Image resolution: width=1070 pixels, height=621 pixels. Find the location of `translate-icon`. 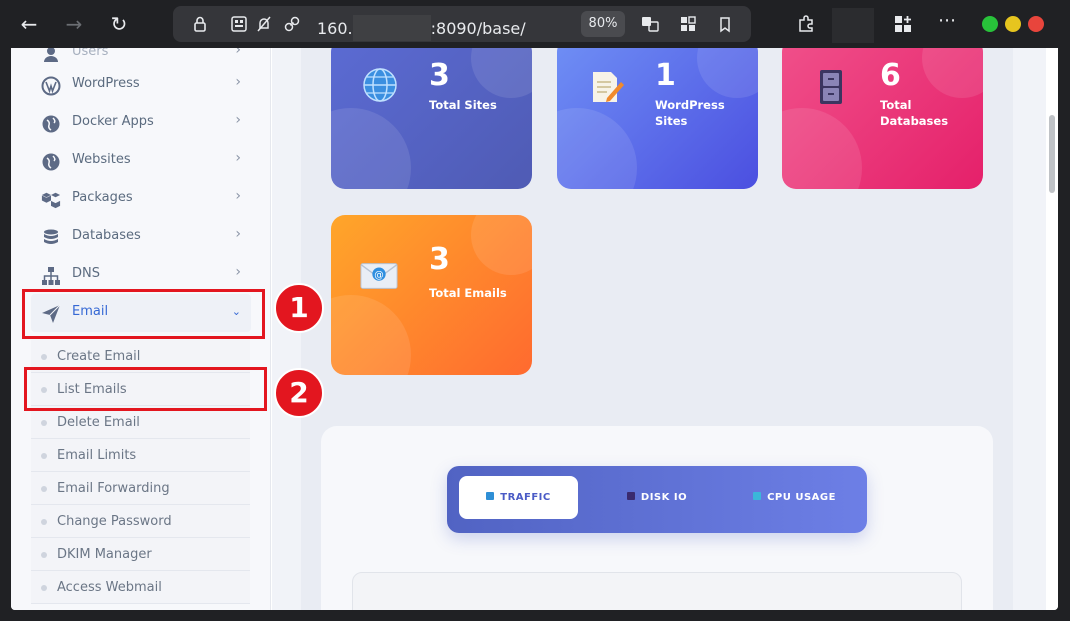

translate-icon is located at coordinates (650, 24).